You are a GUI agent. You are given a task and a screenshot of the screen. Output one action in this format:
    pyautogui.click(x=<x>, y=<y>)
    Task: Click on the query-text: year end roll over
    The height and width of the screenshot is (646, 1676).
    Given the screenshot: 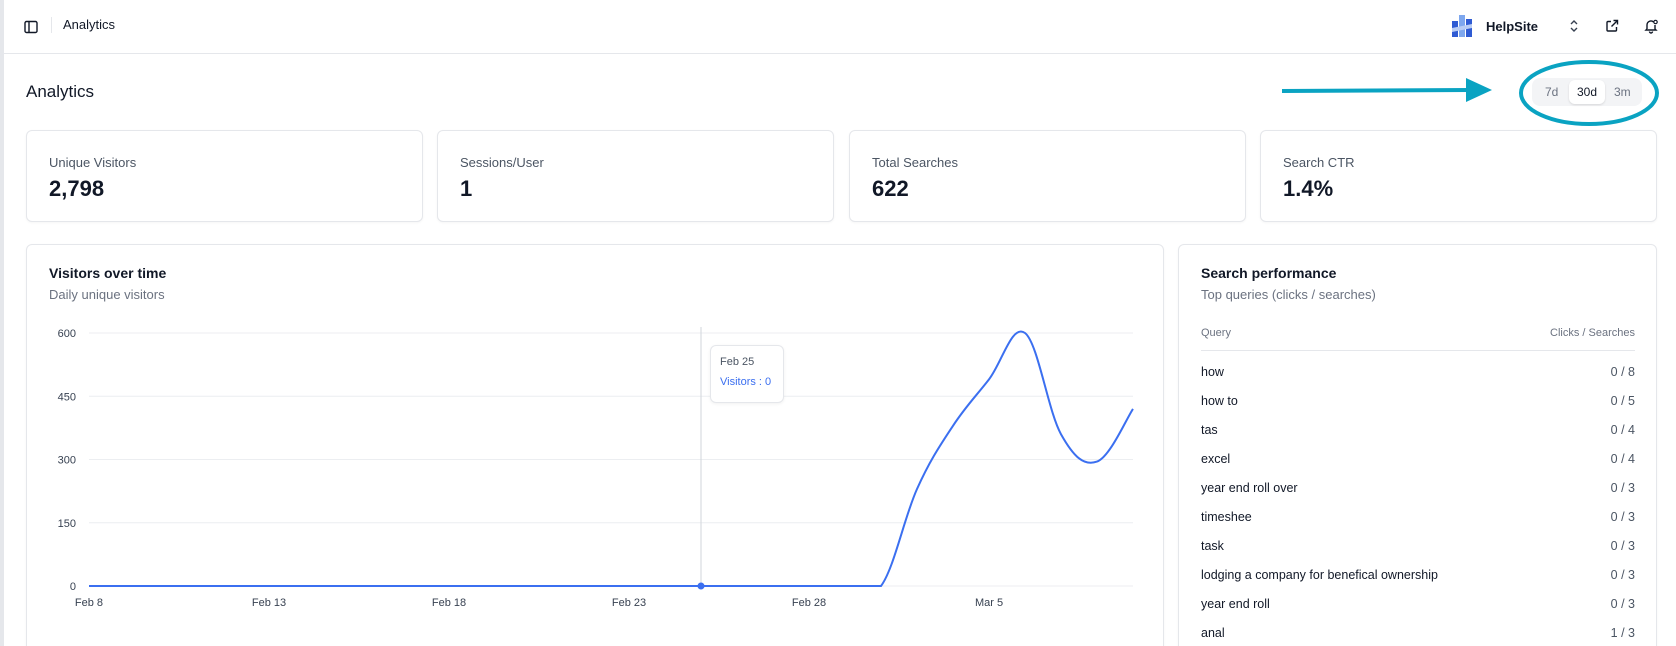 What is the action you would take?
    pyautogui.click(x=1249, y=488)
    